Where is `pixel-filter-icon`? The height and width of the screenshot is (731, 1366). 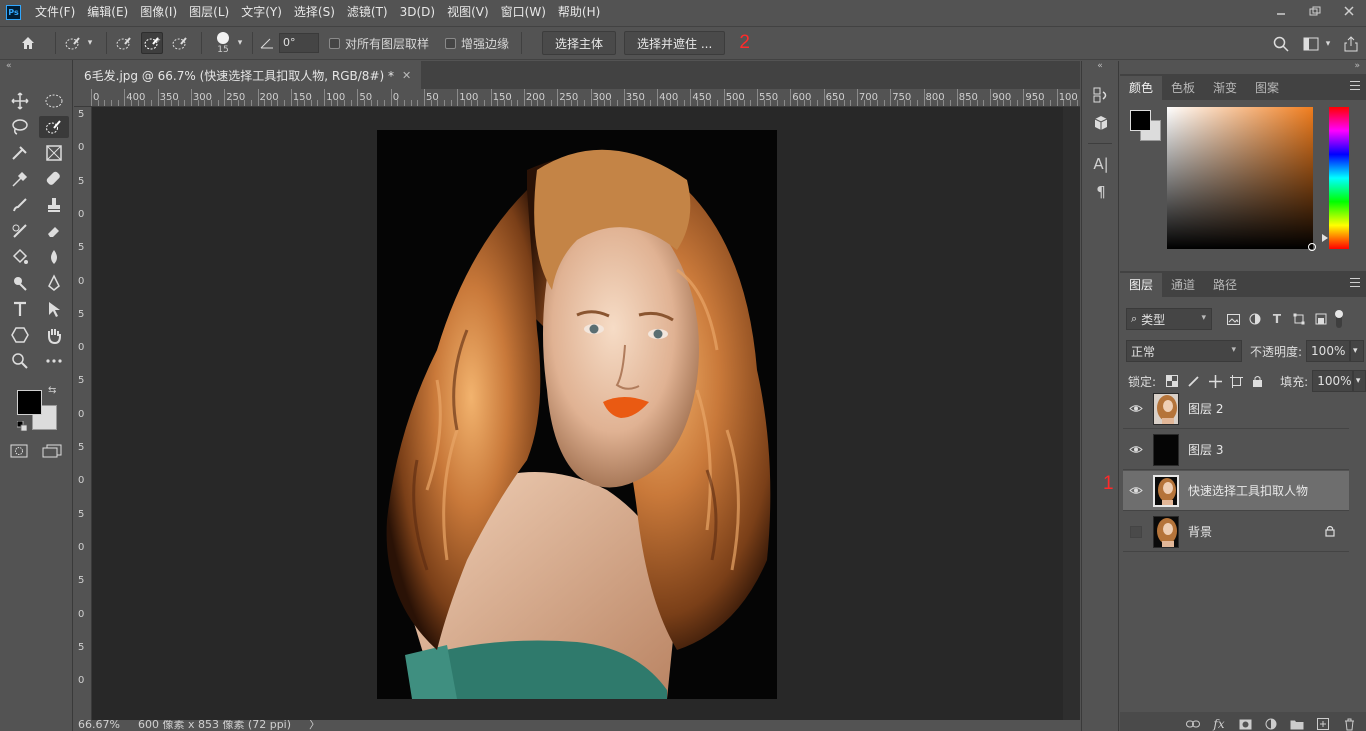 pixel-filter-icon is located at coordinates (1233, 319).